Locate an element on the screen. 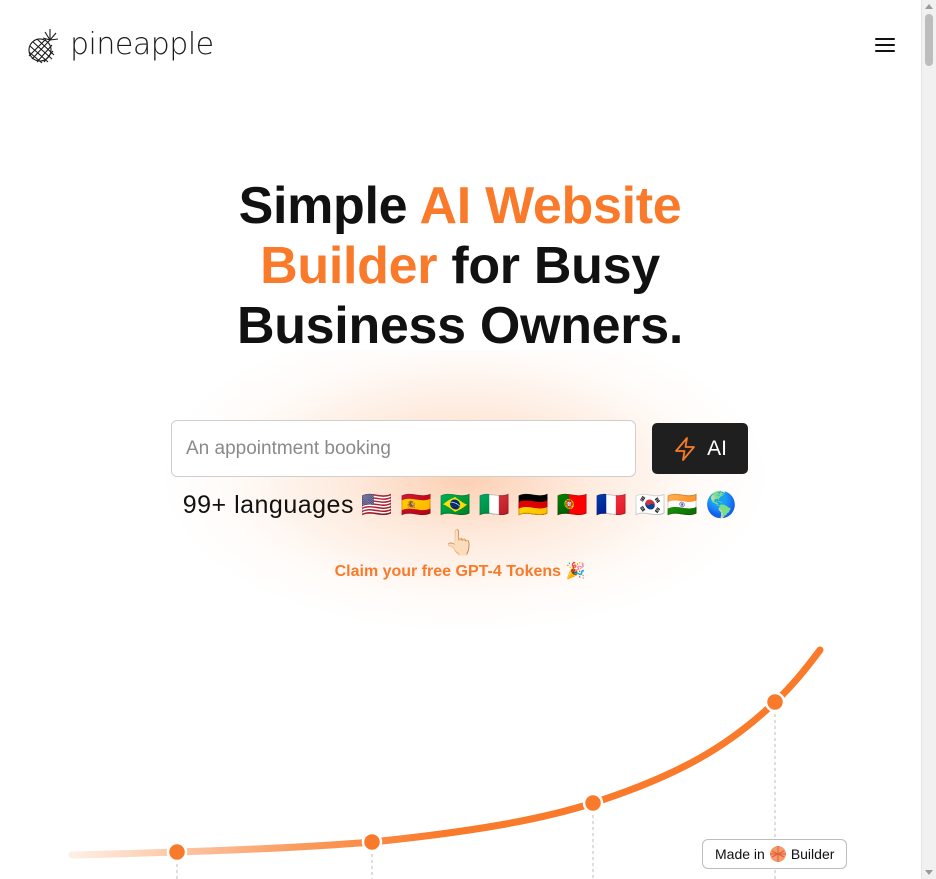  builder-logo-icon is located at coordinates (777, 854).